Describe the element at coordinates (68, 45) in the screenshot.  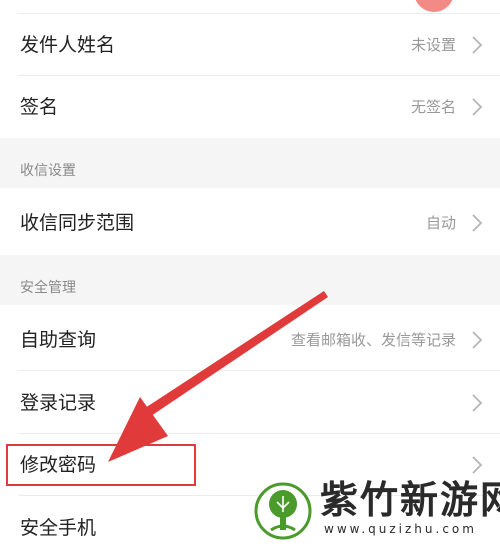
I see `sender-name-label: 发件人姓名` at that location.